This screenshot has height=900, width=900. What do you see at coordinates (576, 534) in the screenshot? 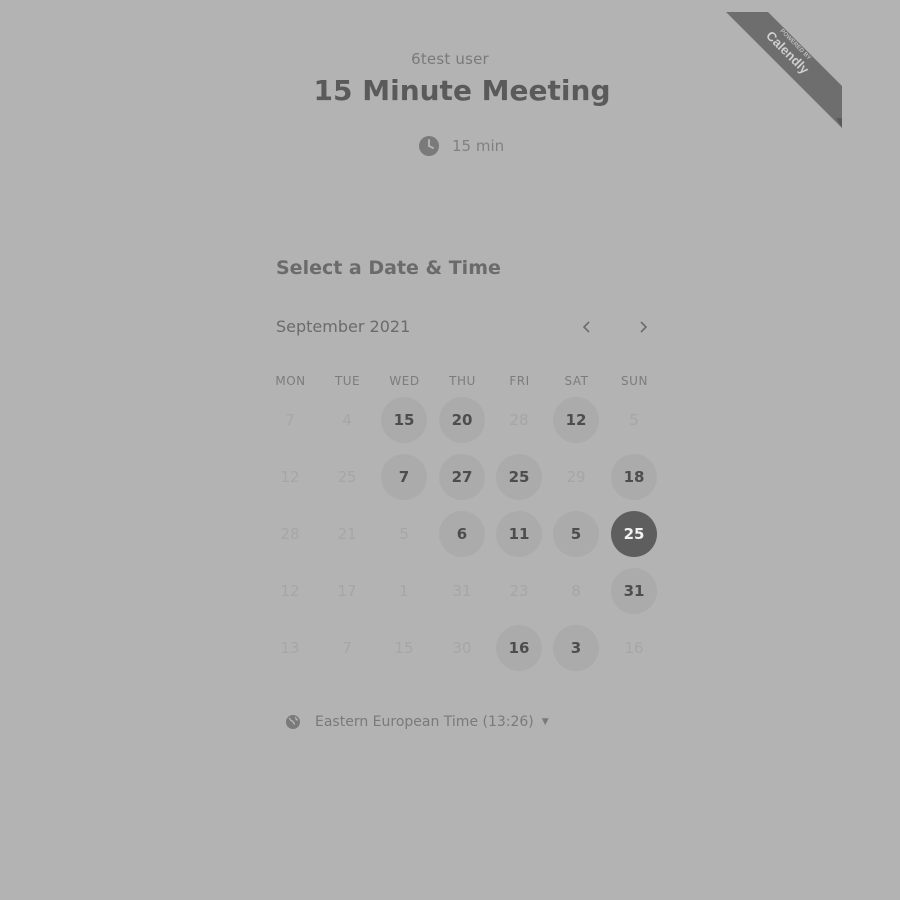
I see `calendar-day-available: 5` at bounding box center [576, 534].